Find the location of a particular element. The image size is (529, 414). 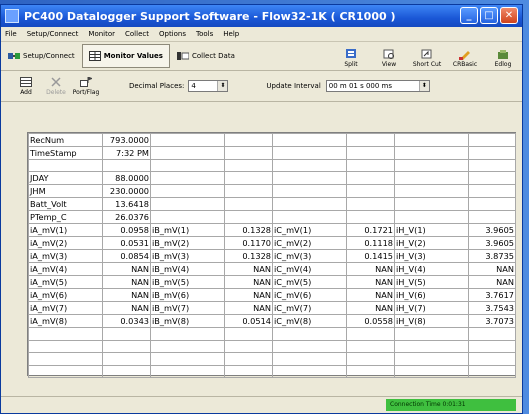

spin-arrows-icon: ⬍ is located at coordinates (222, 86).